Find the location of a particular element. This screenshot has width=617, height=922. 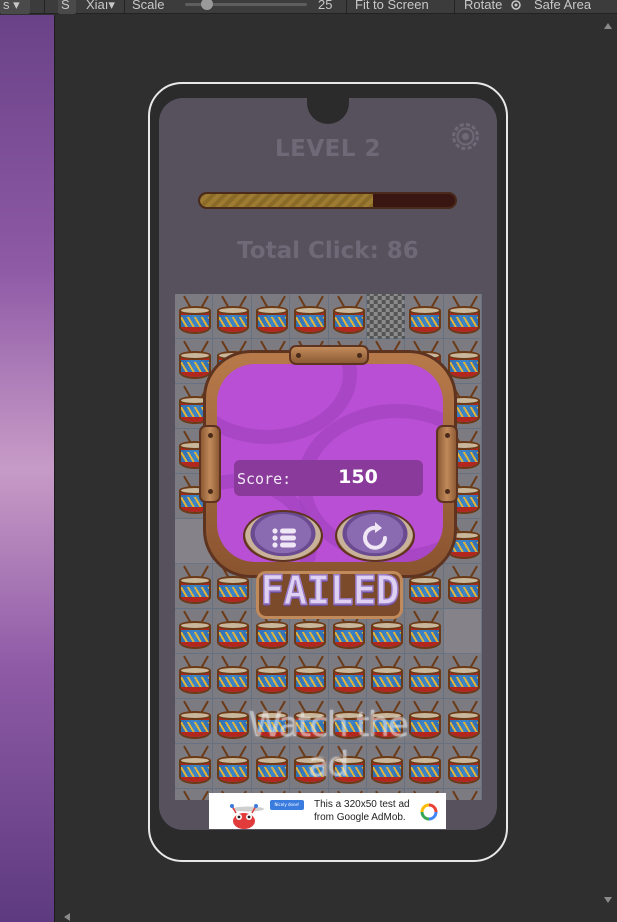

gear-icon is located at coordinates (465, 136).